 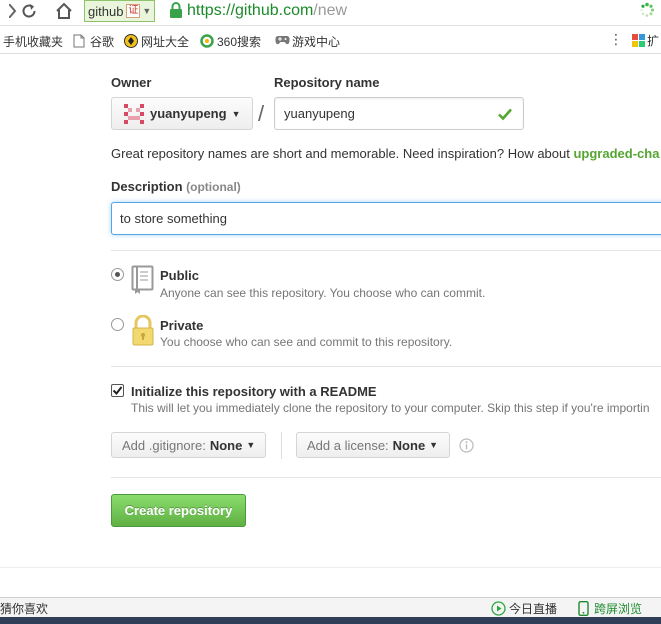 I want to click on bookmark-label: 谷歌, so click(x=102, y=41).